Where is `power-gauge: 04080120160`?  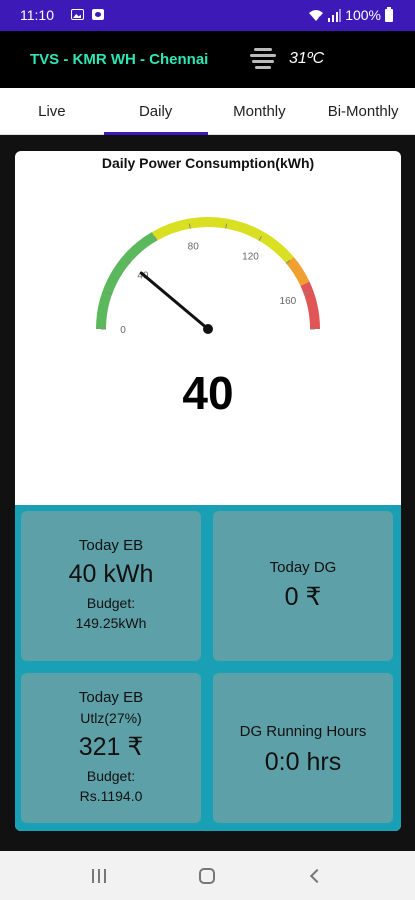
power-gauge: 04080120160 is located at coordinates (208, 276).